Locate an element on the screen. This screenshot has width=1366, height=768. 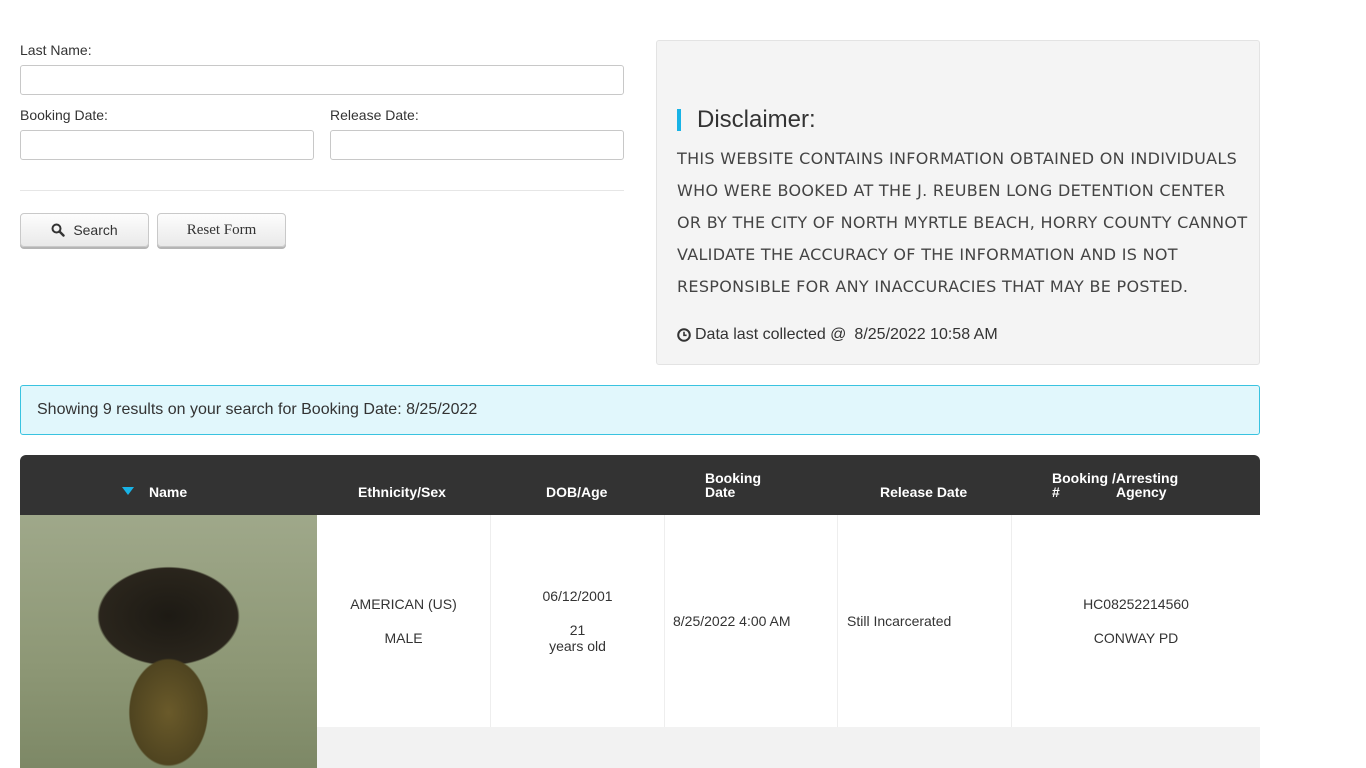
col-release-date: Release Date is located at coordinates (923, 492).